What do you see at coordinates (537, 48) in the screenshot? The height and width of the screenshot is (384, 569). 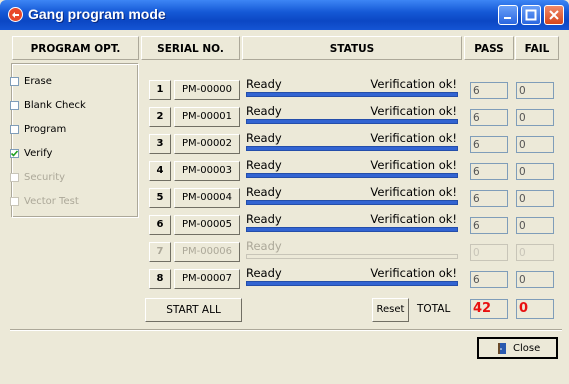 I see `header-fail: FAIL` at bounding box center [537, 48].